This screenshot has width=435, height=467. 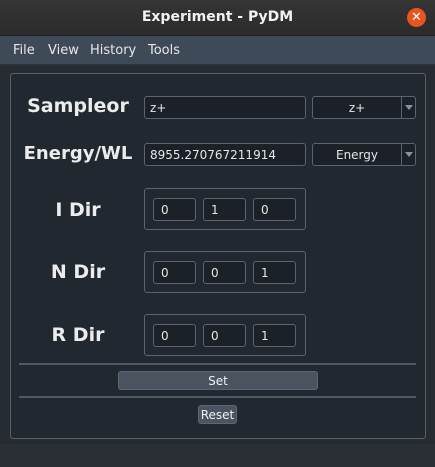 I want to click on r-dir-x-input: 0, so click(x=174, y=335).